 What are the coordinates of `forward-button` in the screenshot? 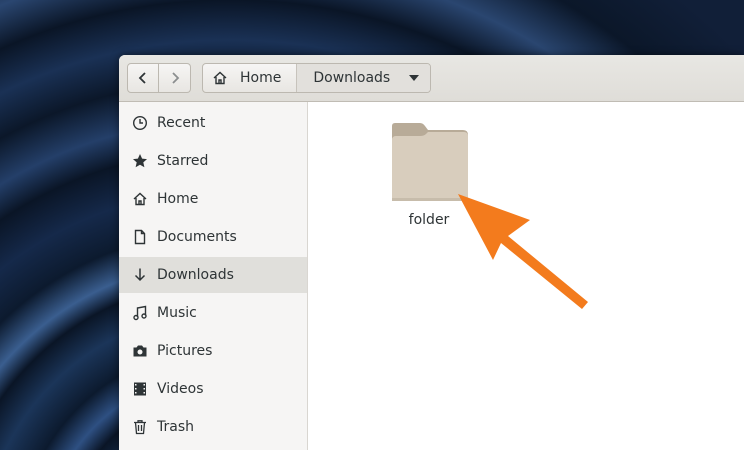 It's located at (175, 78).